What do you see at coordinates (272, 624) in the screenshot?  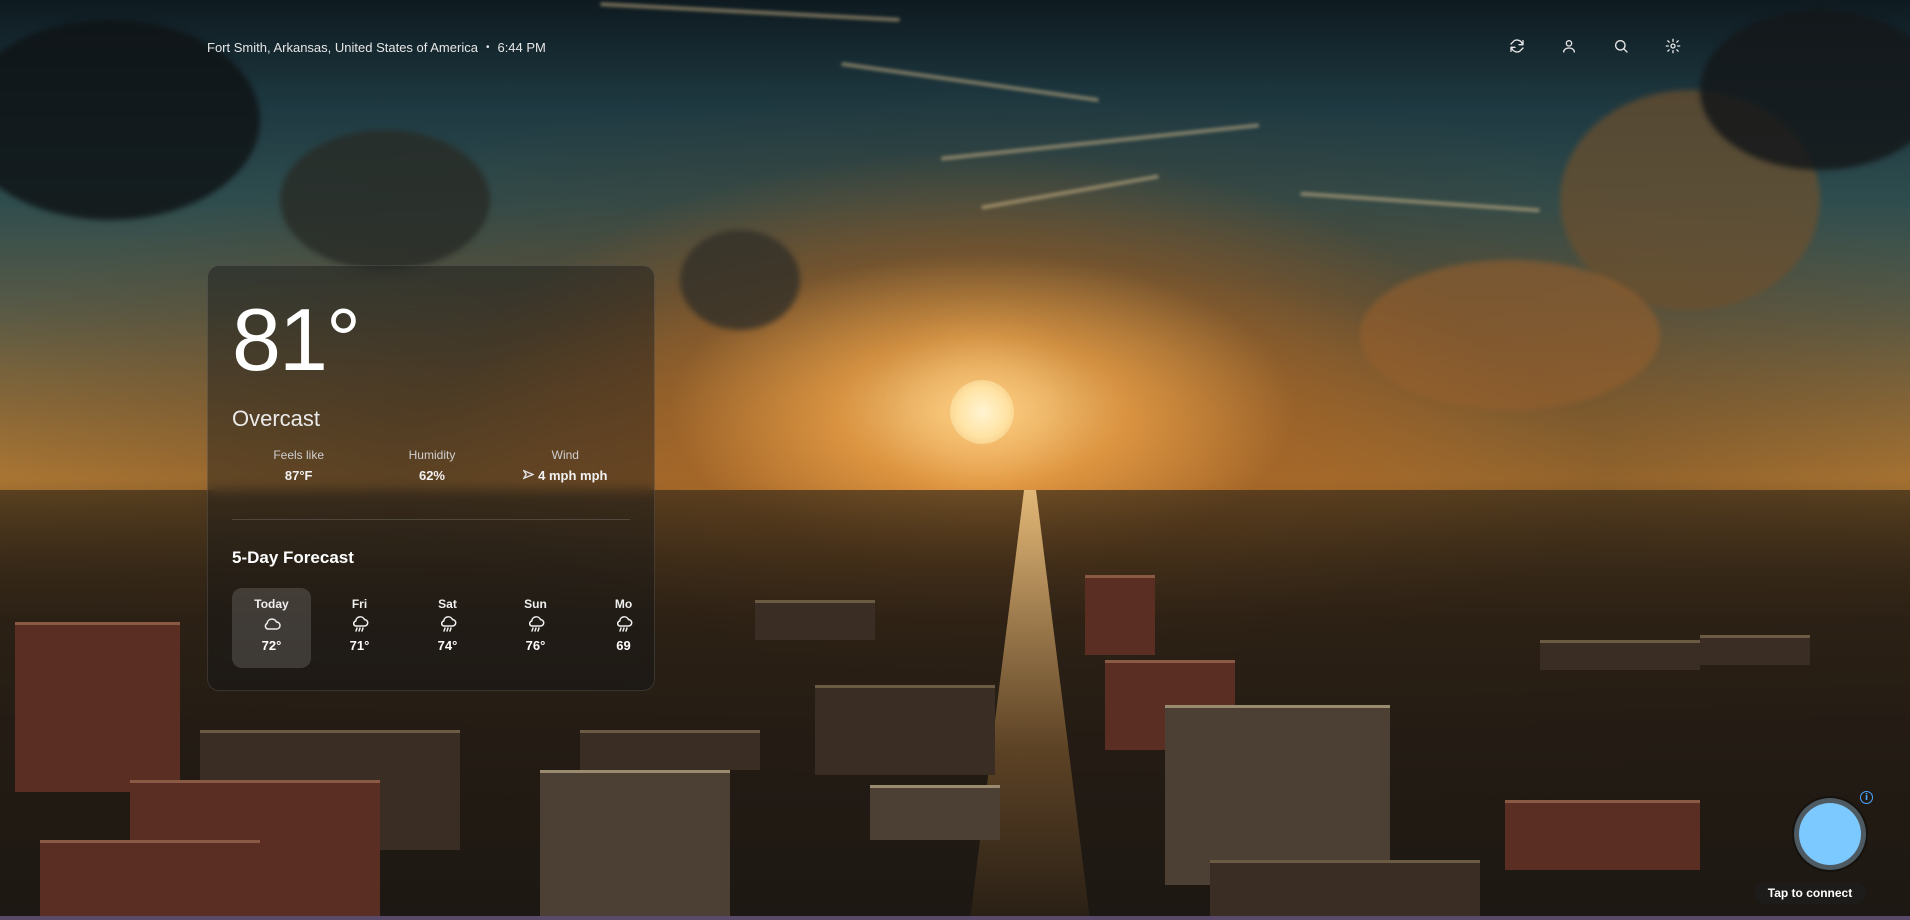 I see `cloud-icon` at bounding box center [272, 624].